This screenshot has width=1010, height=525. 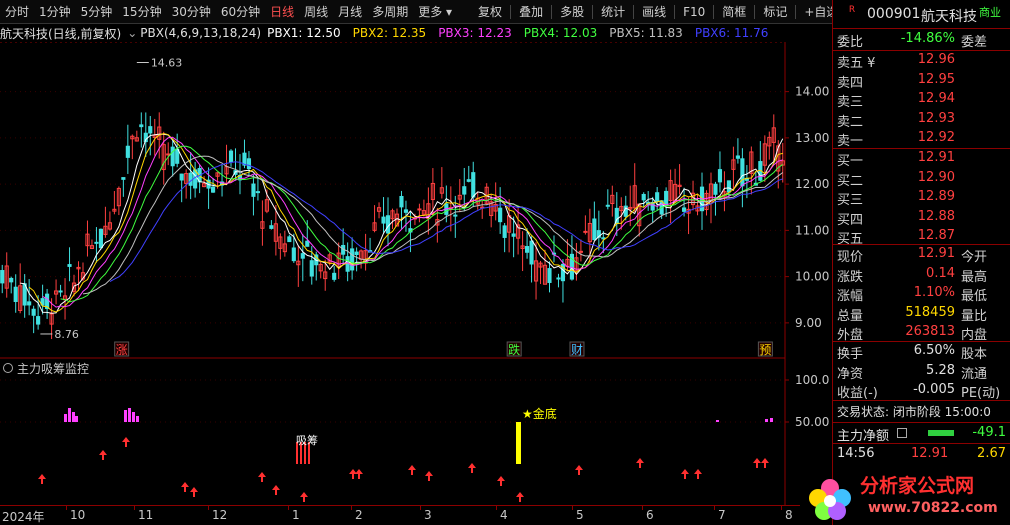 I want to click on ask-2: 卖二 12.93, so click(x=921, y=120).